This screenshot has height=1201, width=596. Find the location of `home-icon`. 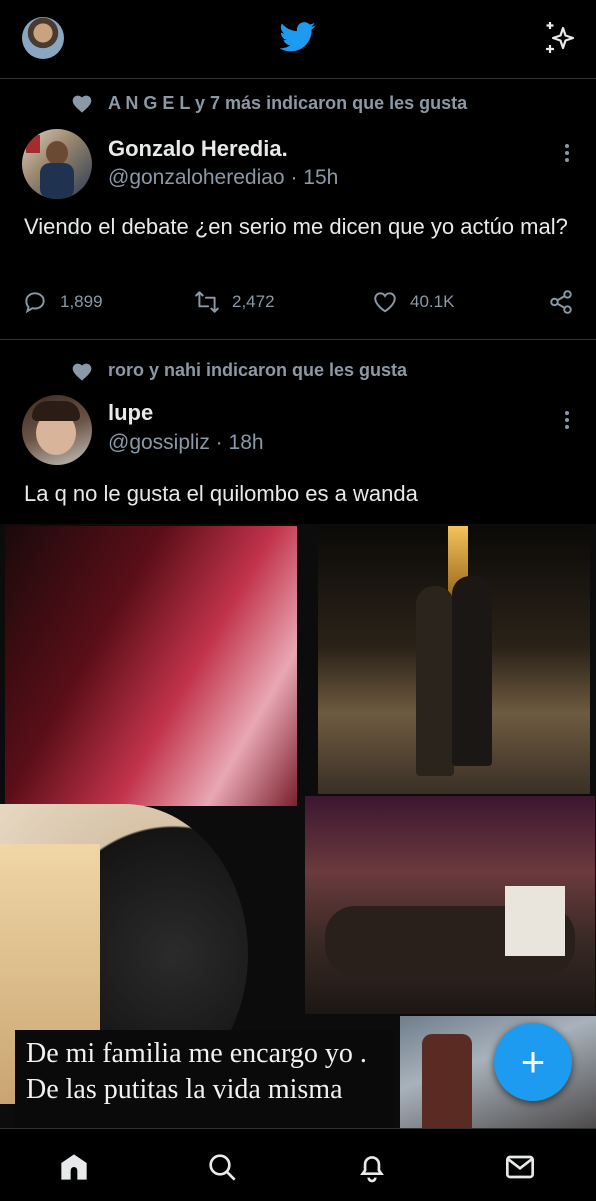

home-icon is located at coordinates (74, 1167).